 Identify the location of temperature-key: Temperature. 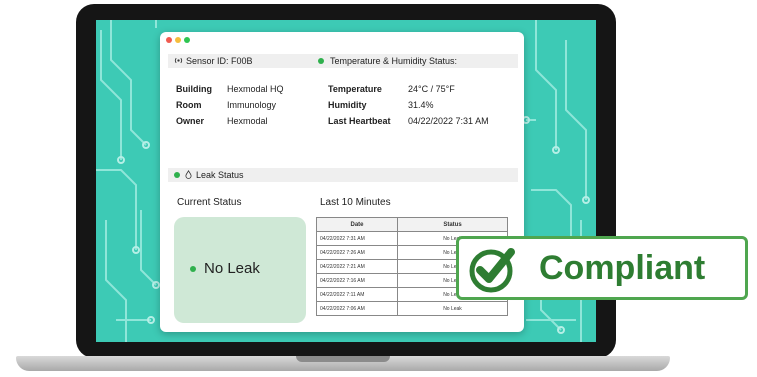
(355, 89).